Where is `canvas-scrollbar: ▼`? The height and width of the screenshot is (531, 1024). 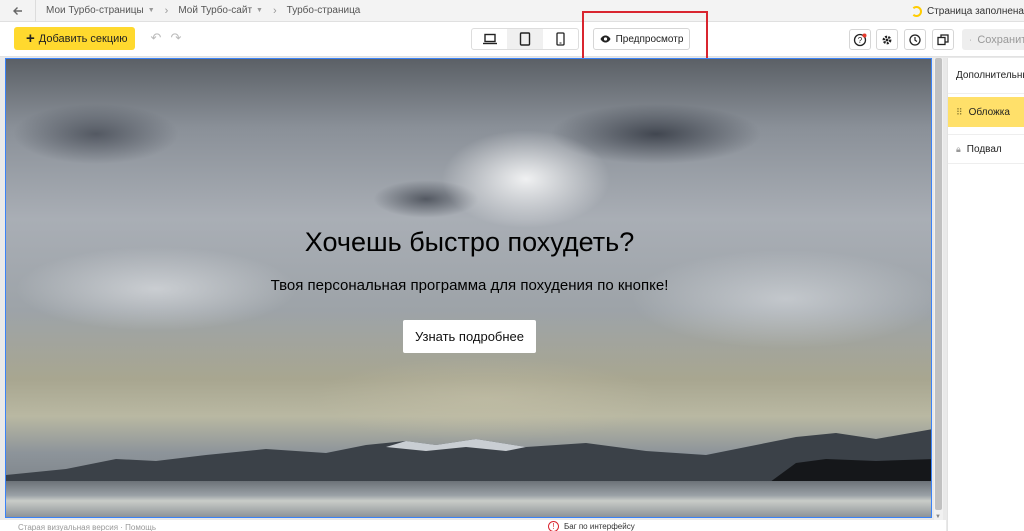 canvas-scrollbar: ▼ is located at coordinates (938, 289).